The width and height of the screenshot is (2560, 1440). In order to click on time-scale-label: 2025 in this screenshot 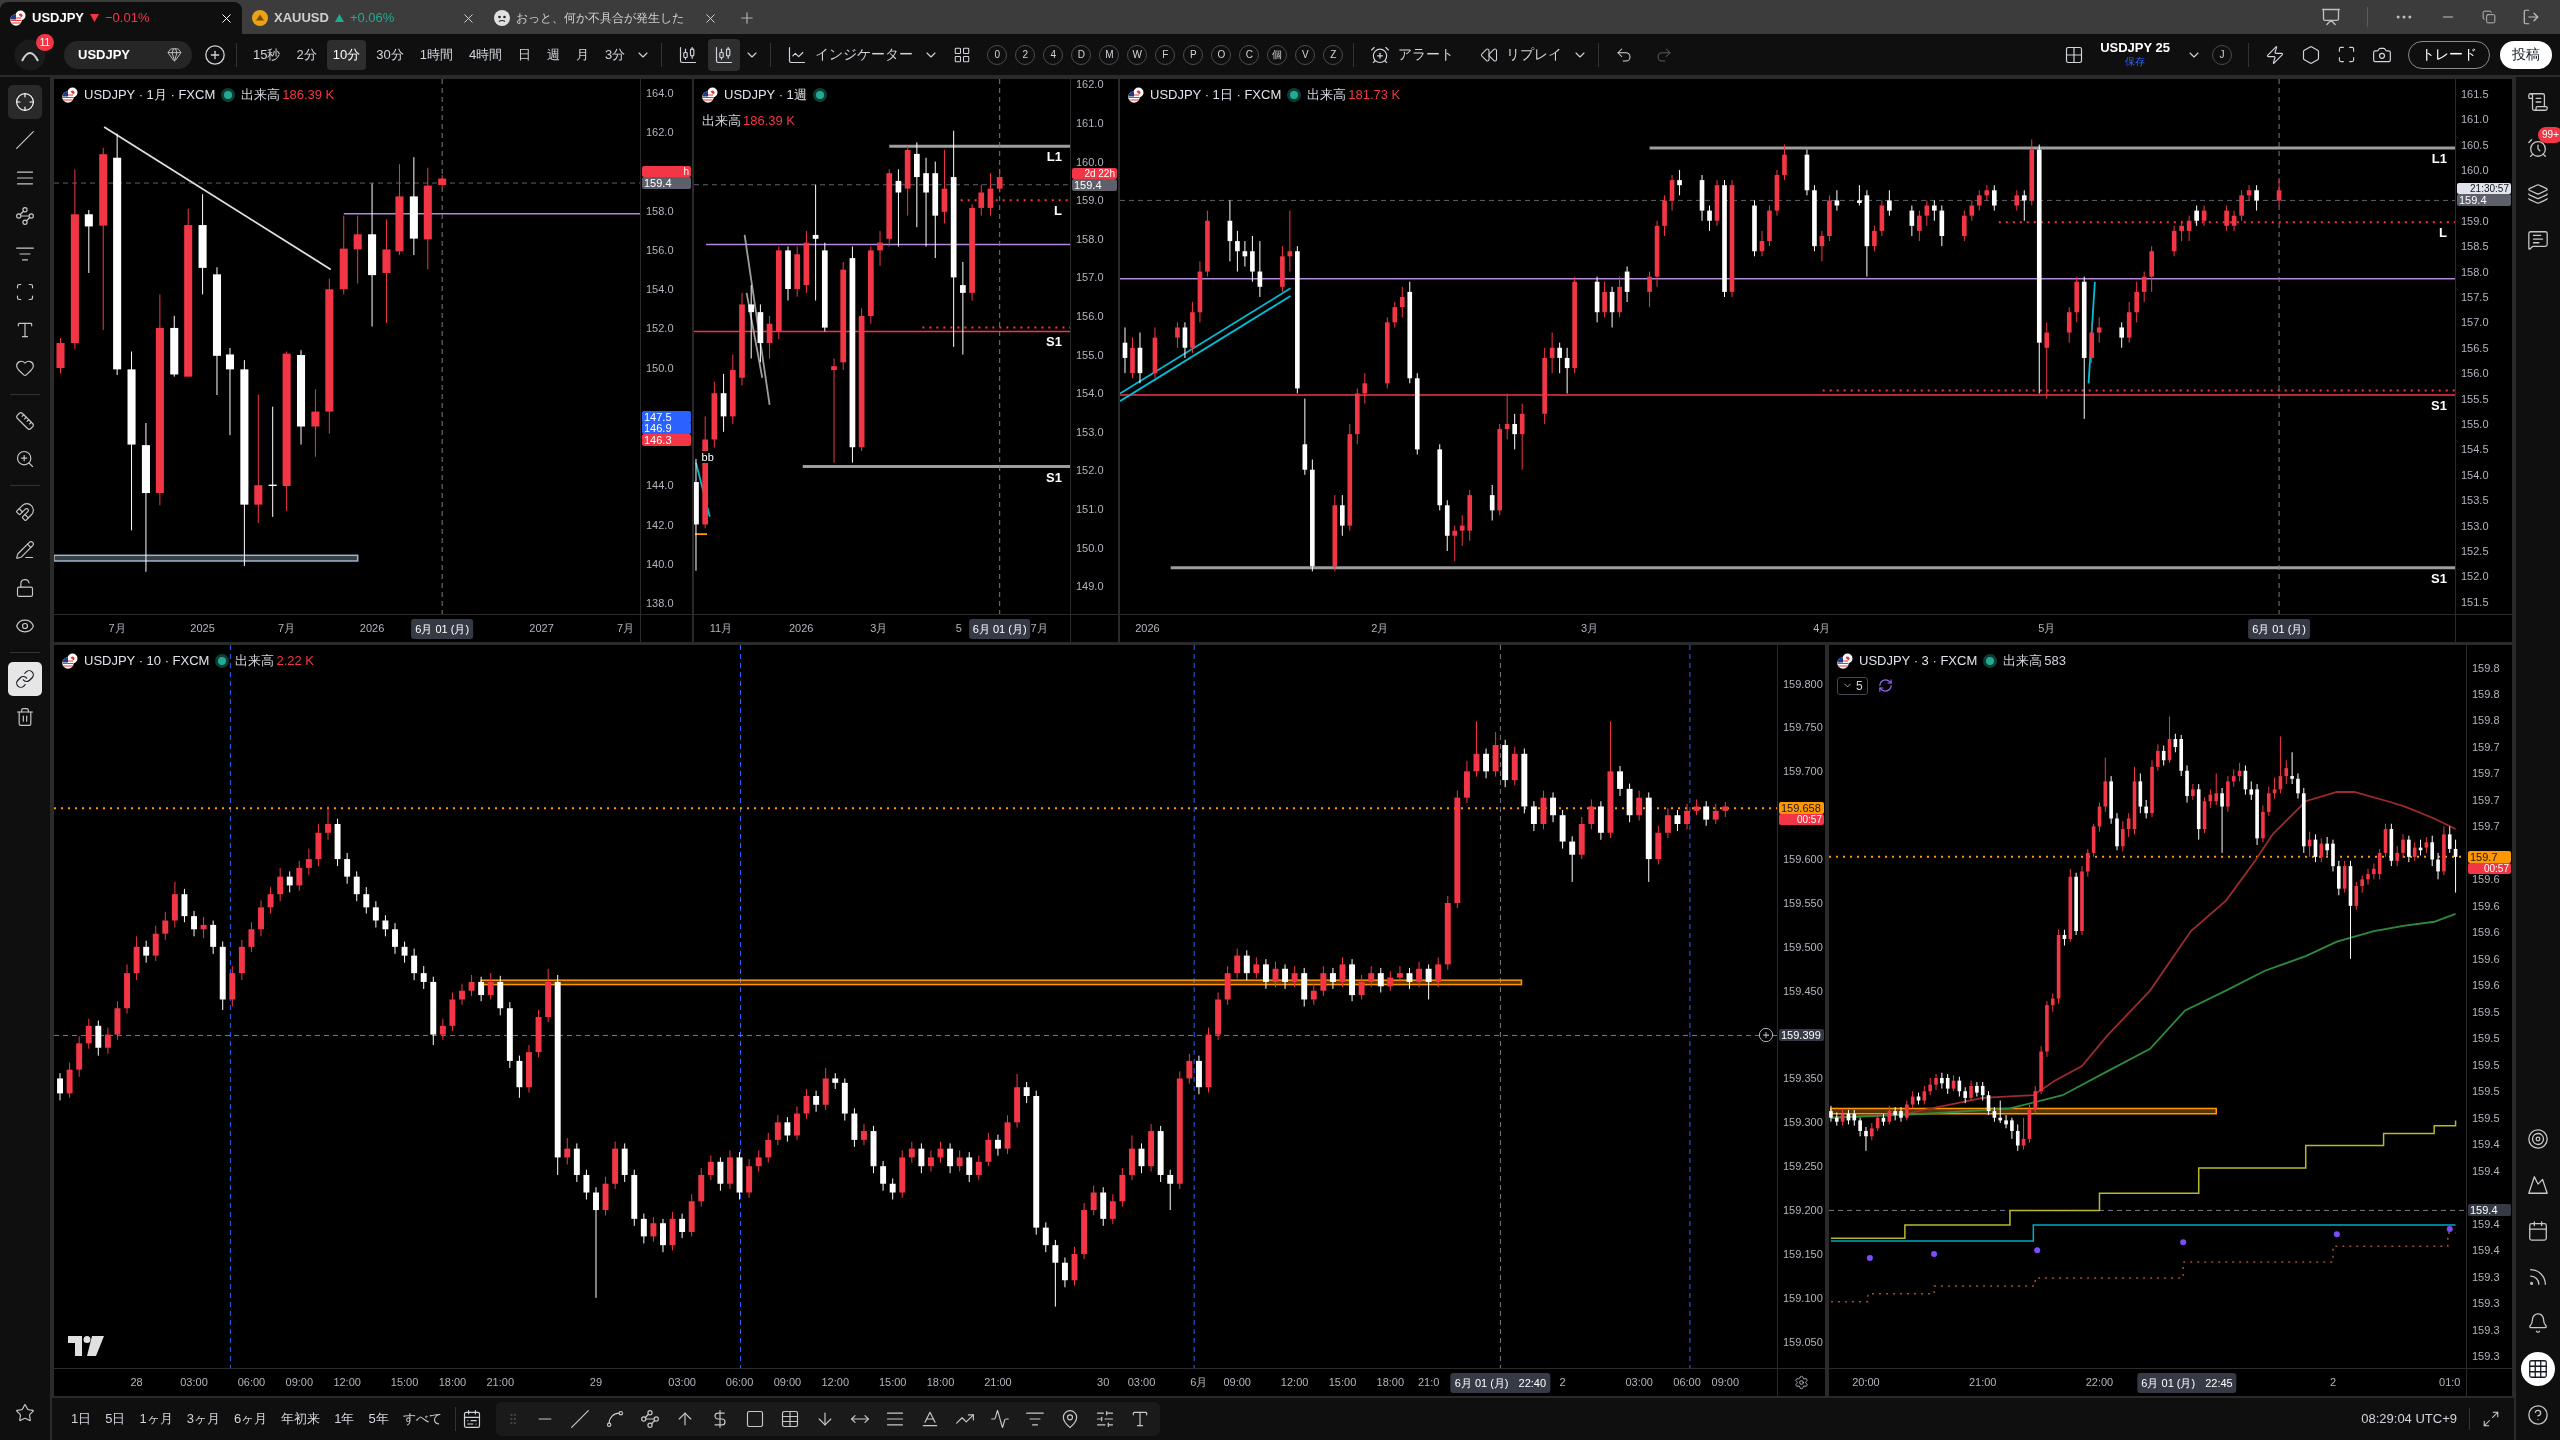, I will do `click(202, 628)`.